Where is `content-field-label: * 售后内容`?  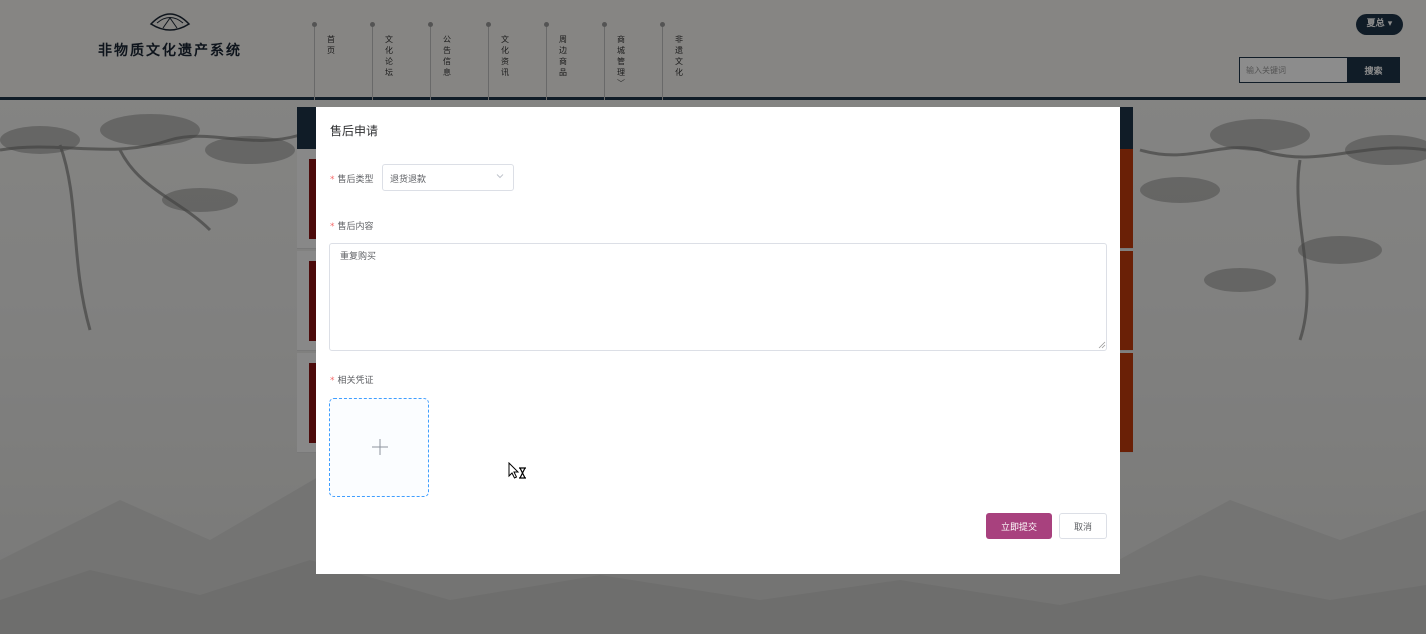 content-field-label: * 售后内容 is located at coordinates (352, 225).